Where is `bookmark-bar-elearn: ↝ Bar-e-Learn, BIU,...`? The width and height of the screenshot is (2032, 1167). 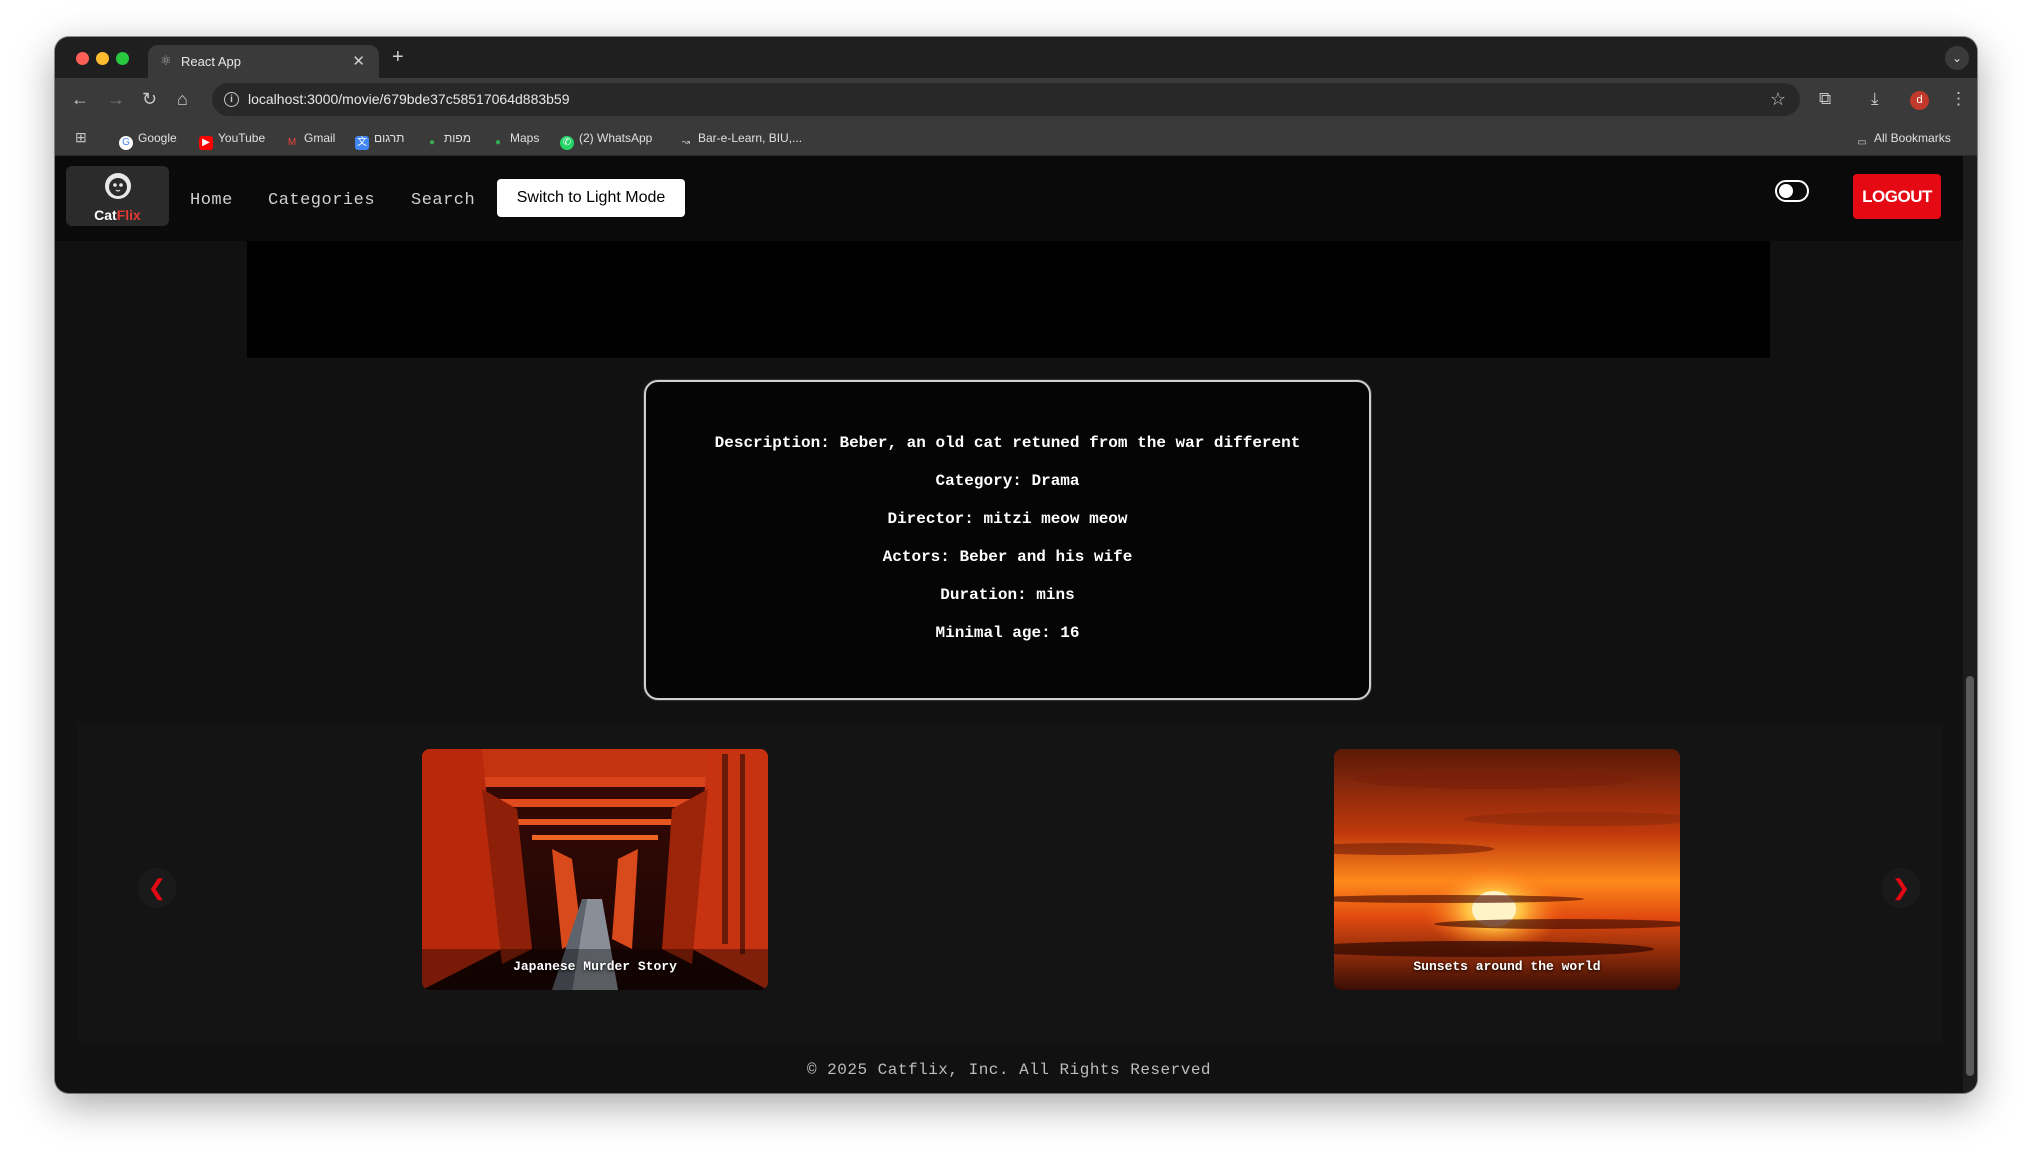 bookmark-bar-elearn: ↝ Bar-e-Learn, BIU,... is located at coordinates (740, 140).